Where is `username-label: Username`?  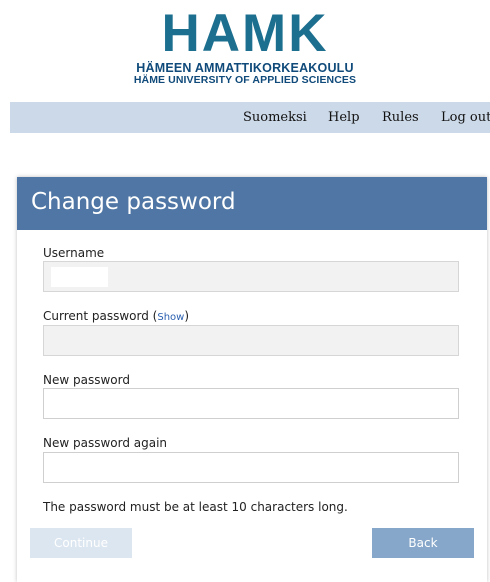
username-label: Username is located at coordinates (74, 253).